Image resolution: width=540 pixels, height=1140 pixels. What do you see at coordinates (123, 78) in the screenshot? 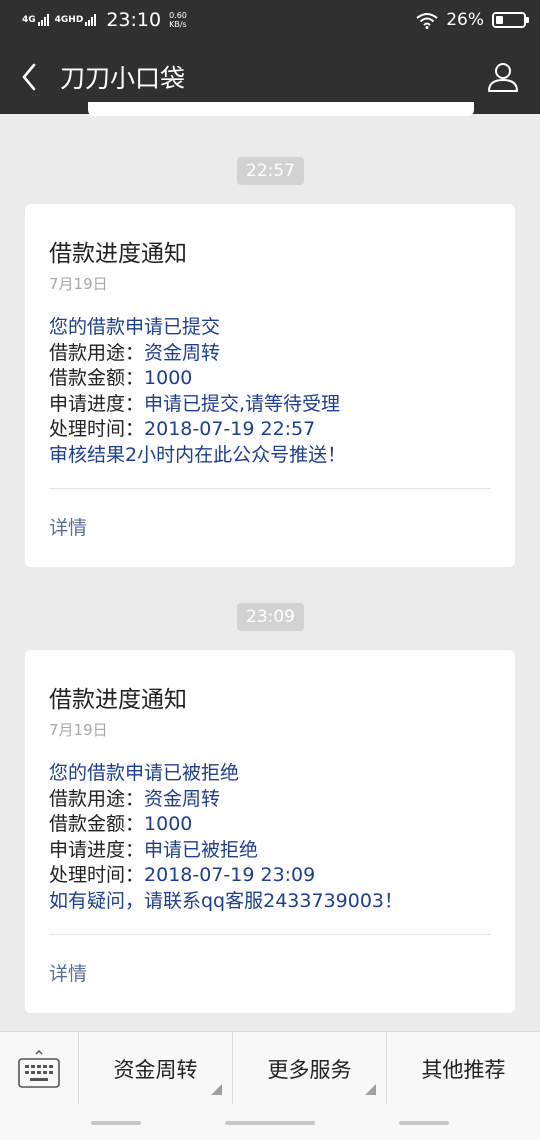
I see `page-title: 刀刀小口袋` at bounding box center [123, 78].